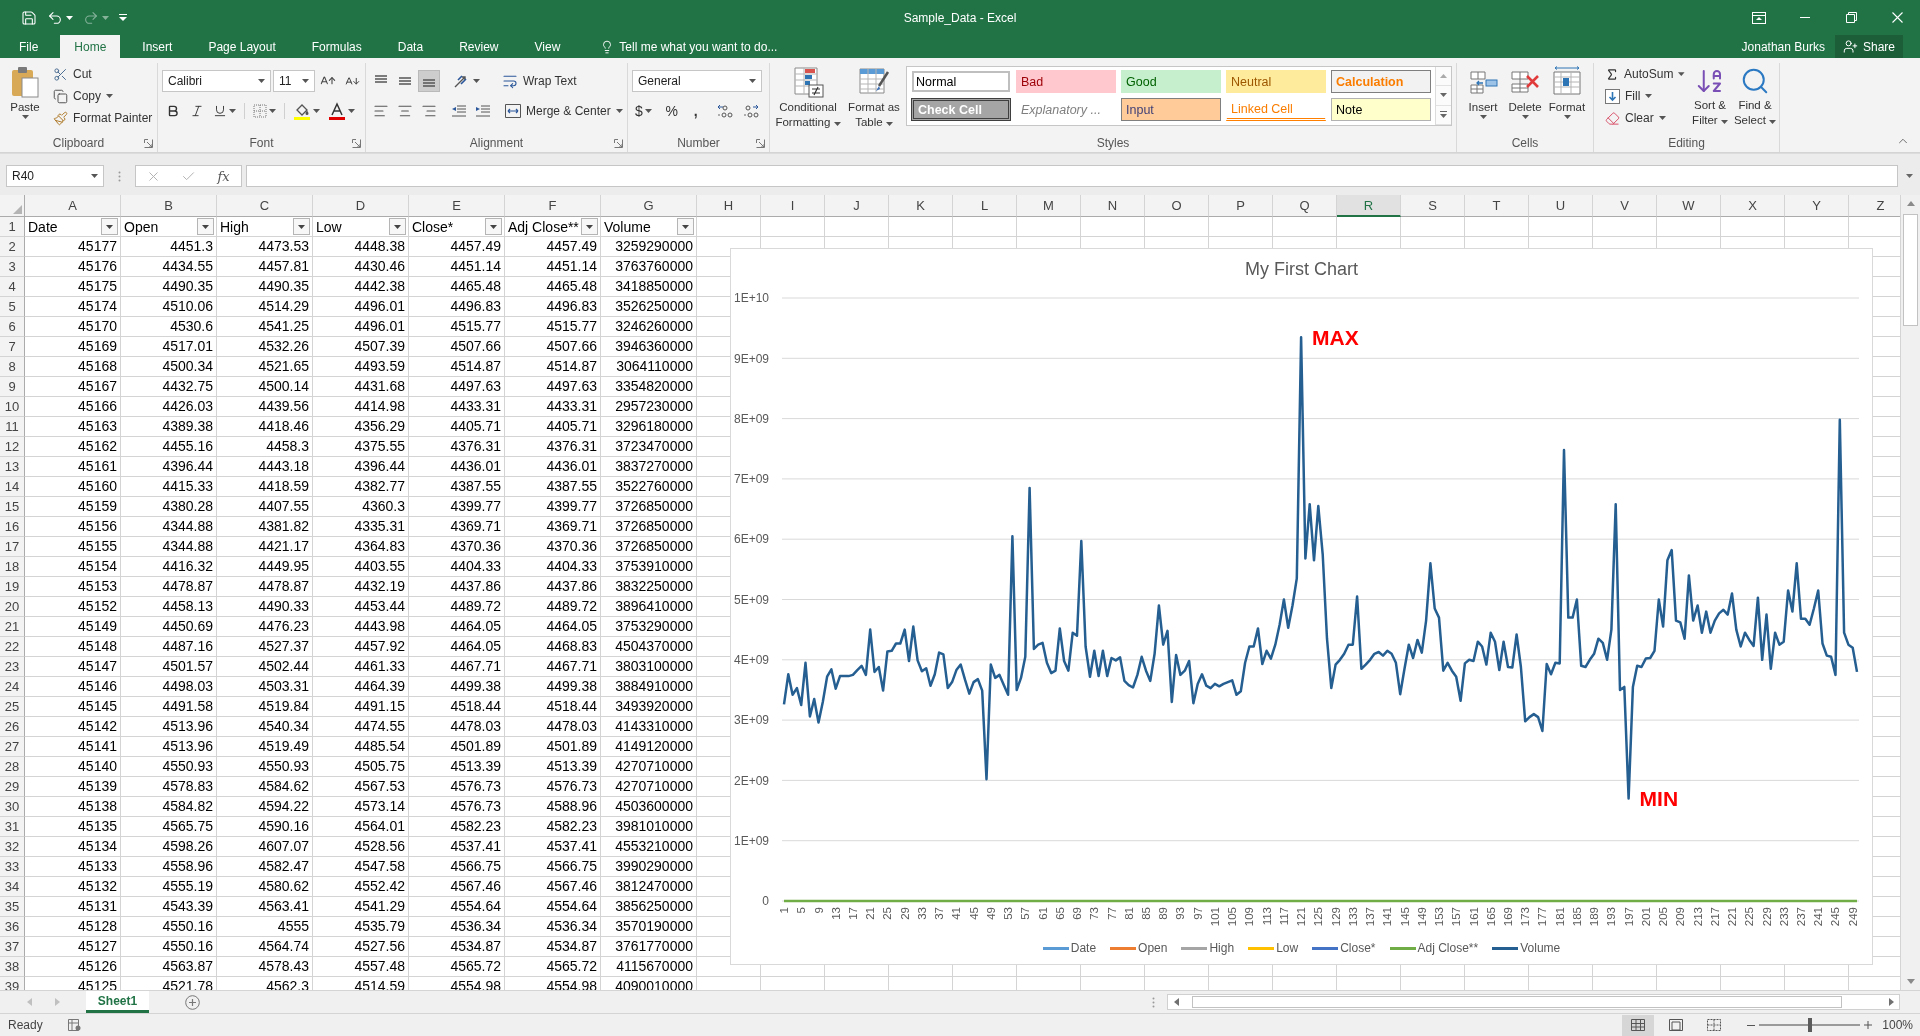 The image size is (1920, 1036). I want to click on select-all-button, so click(12, 206).